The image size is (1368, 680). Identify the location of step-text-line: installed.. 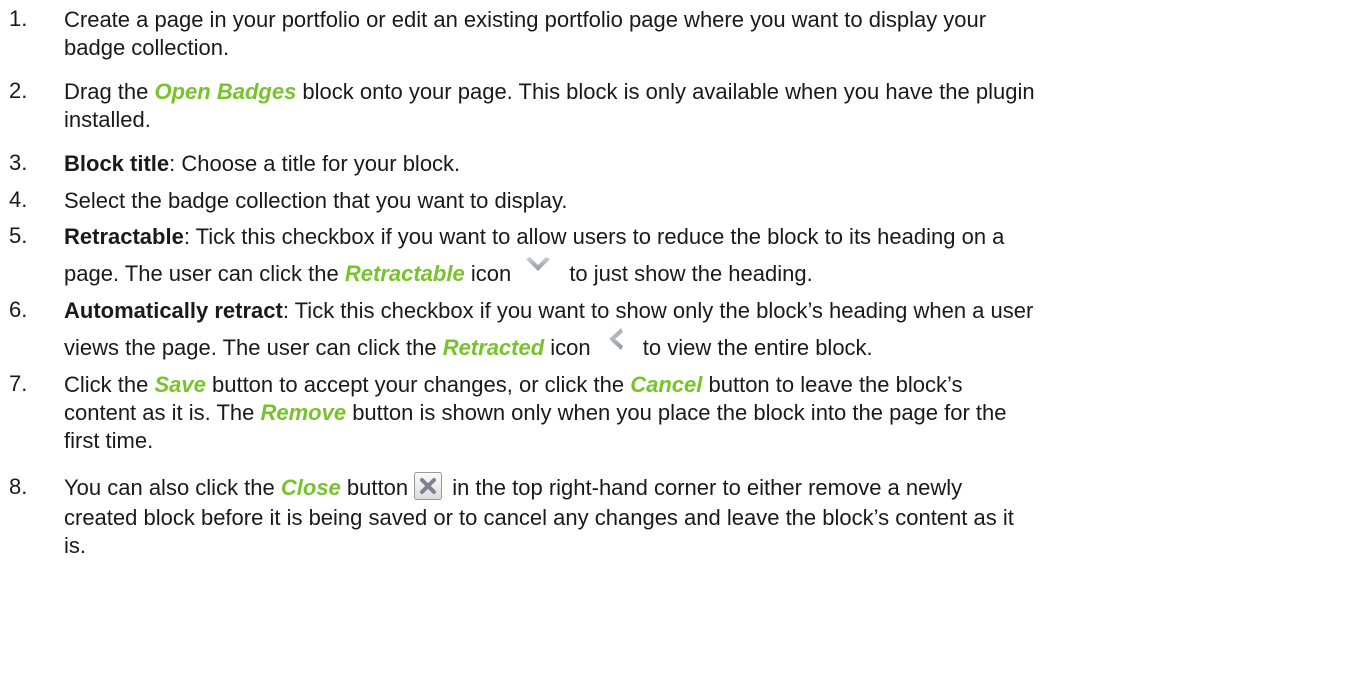
(107, 119).